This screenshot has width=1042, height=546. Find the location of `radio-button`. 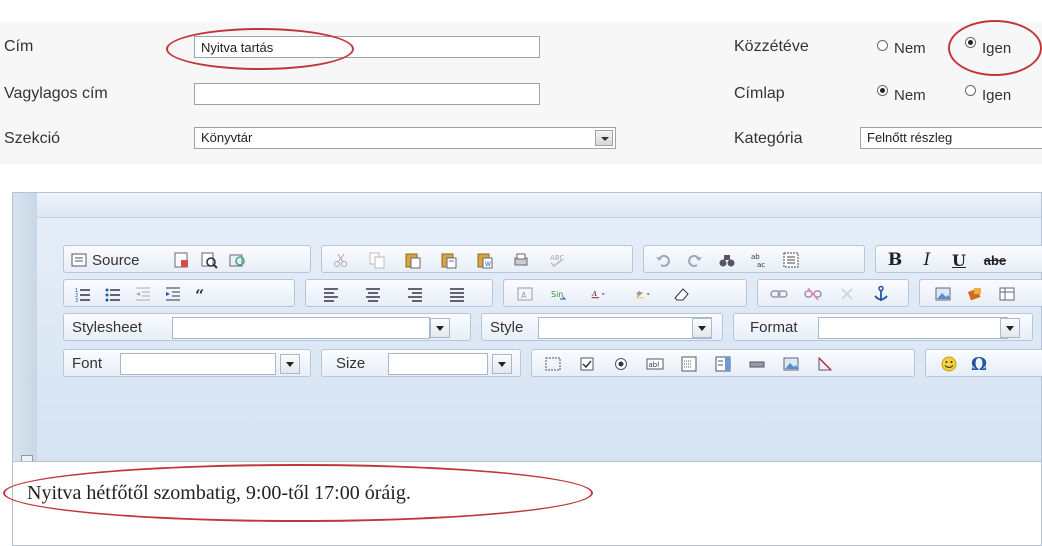

radio-button is located at coordinates (621, 364).